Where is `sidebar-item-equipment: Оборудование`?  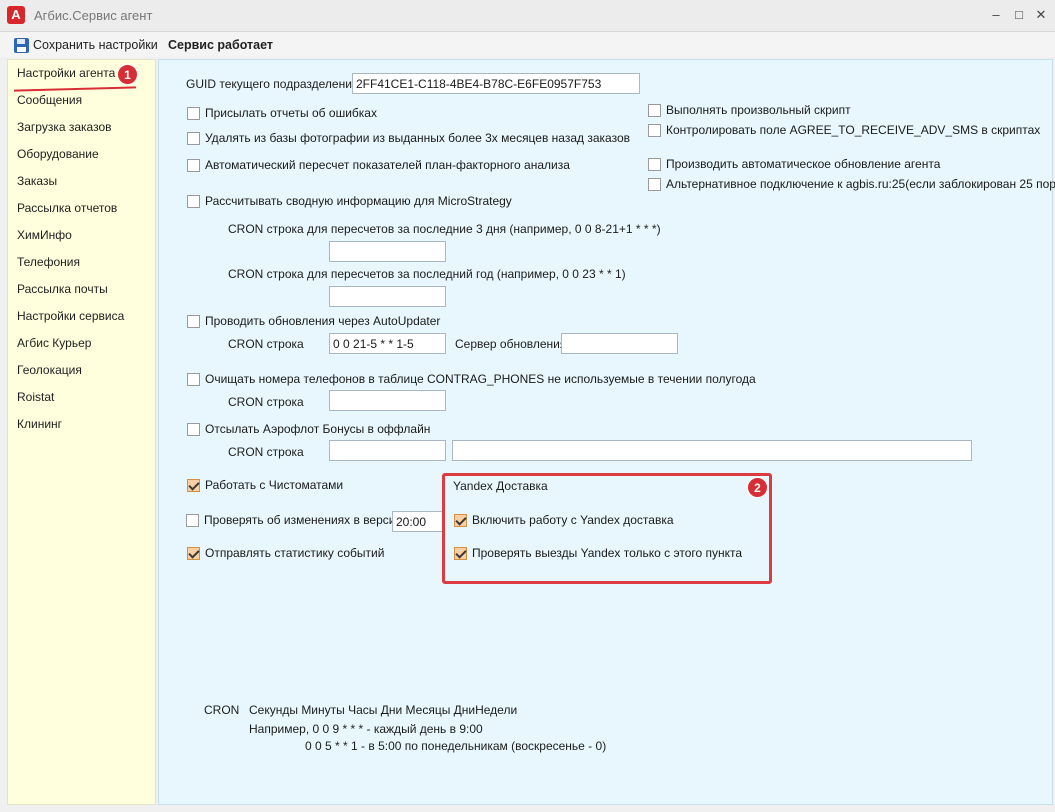
sidebar-item-equipment: Оборудование is located at coordinates (58, 156).